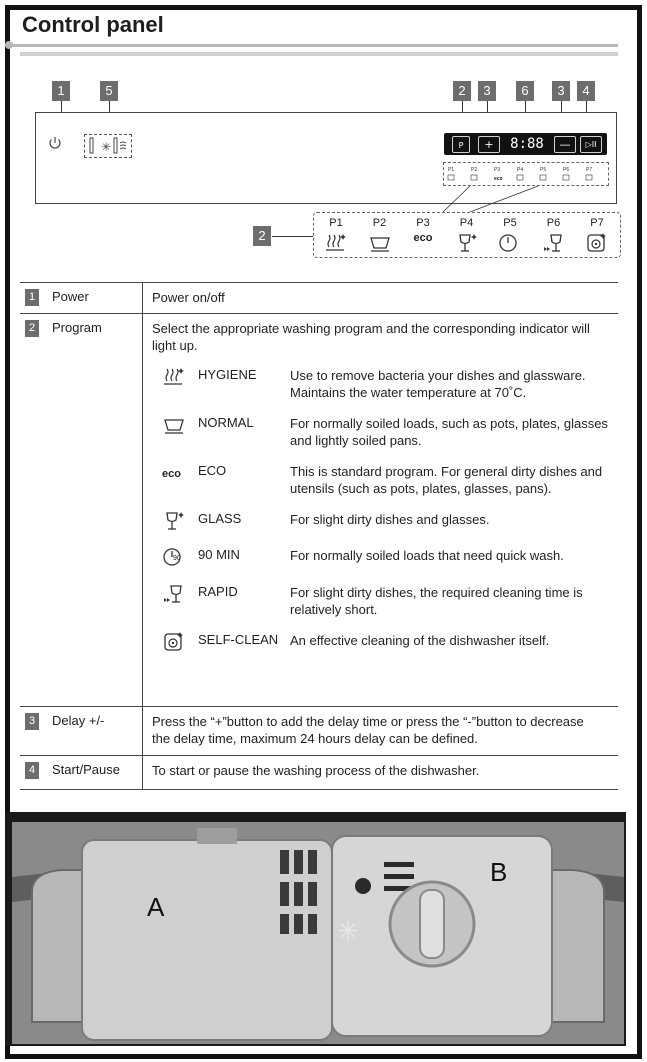  Describe the element at coordinates (553, 223) in the screenshot. I see `program-code: P6` at that location.